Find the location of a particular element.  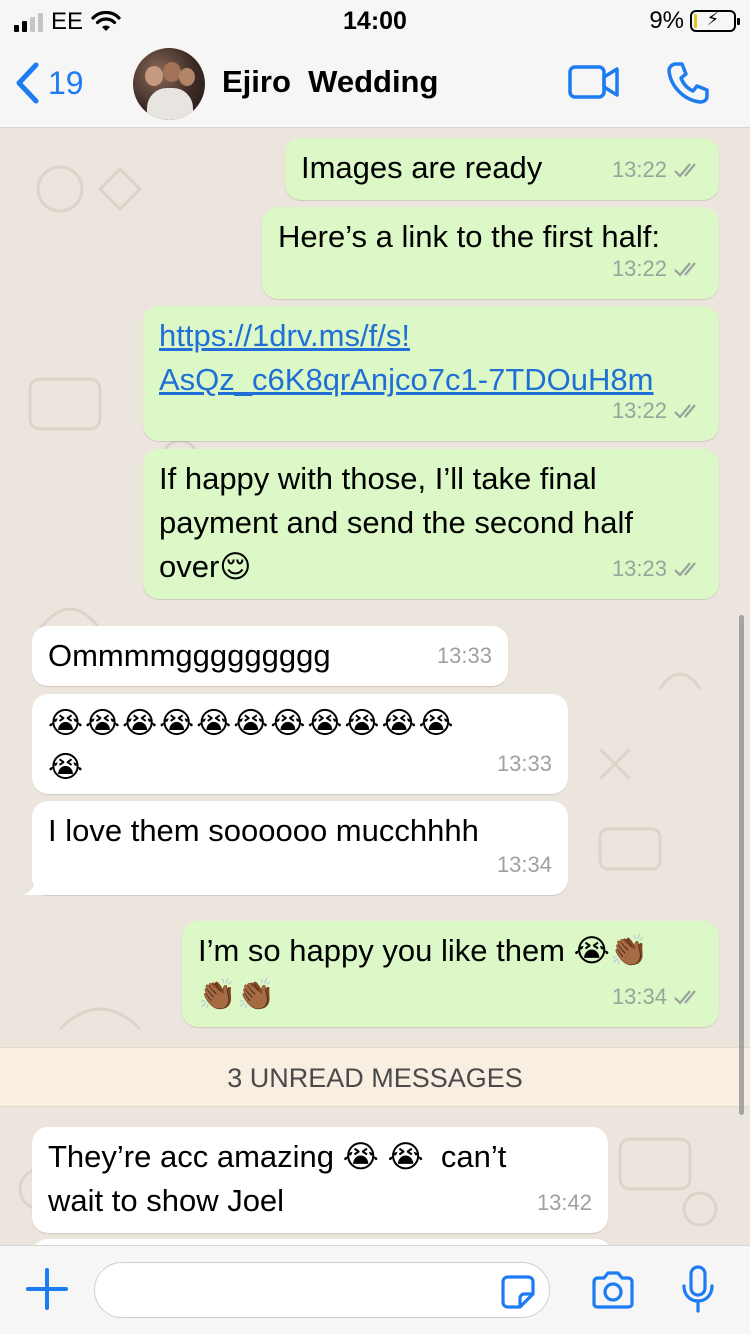

message-input-bar is located at coordinates (375, 1289).